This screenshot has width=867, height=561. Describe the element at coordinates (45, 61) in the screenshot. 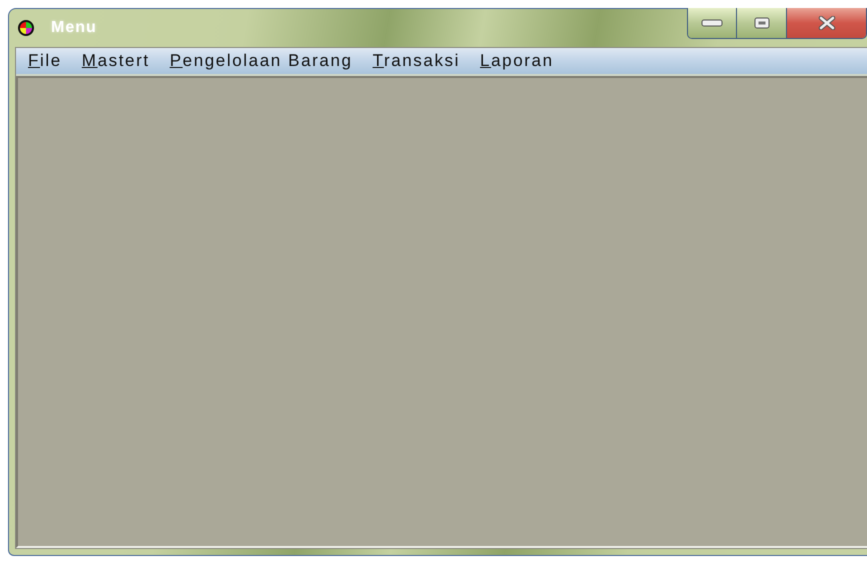

I see `menu-item: File` at that location.